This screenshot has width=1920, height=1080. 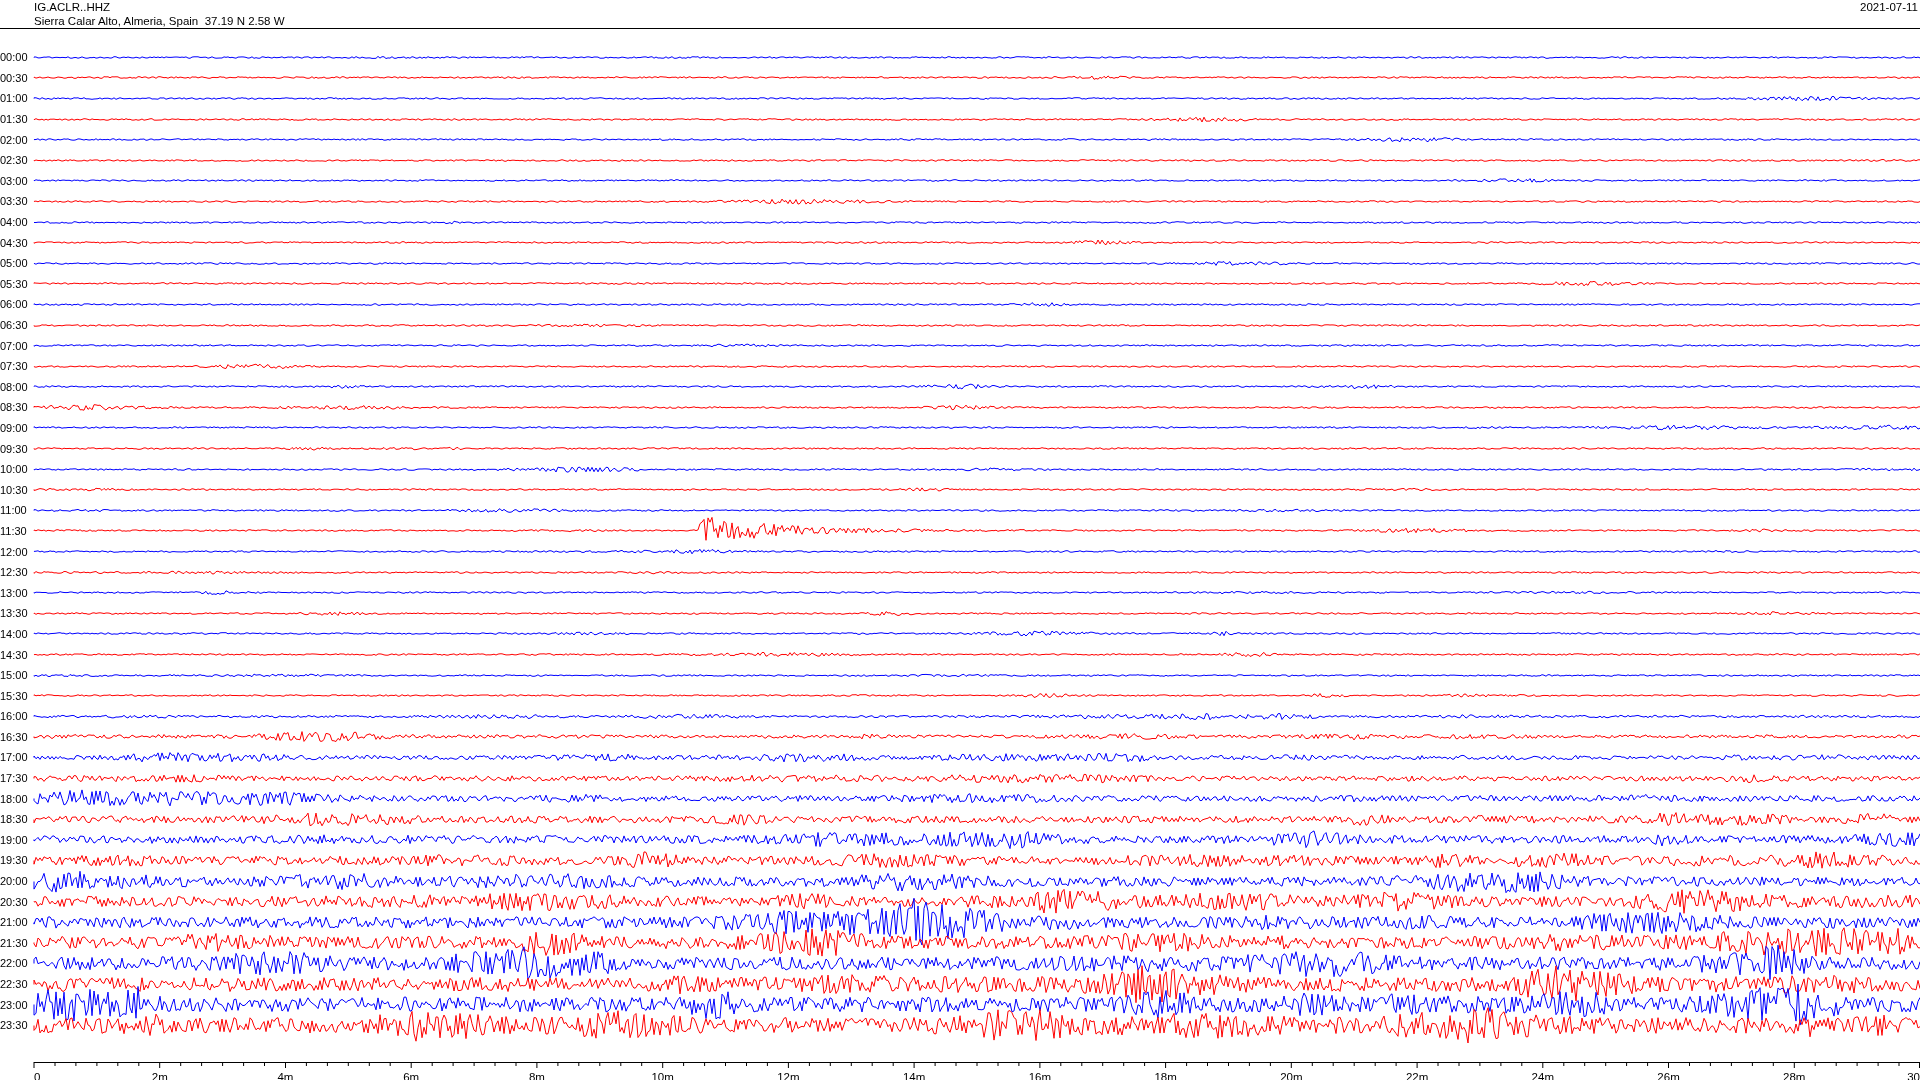 What do you see at coordinates (14, 592) in the screenshot?
I see `time-label: 13:00` at bounding box center [14, 592].